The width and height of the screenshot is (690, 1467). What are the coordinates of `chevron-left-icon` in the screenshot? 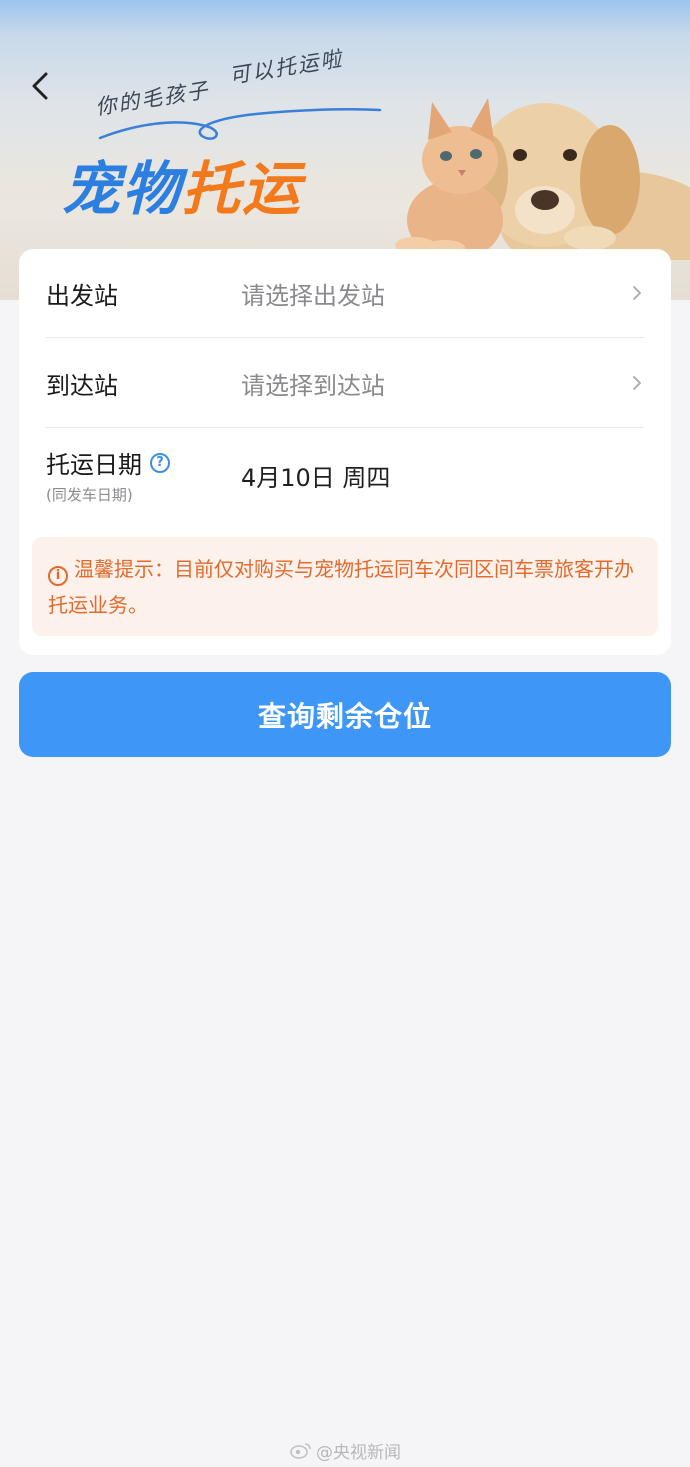 It's located at (40, 86).